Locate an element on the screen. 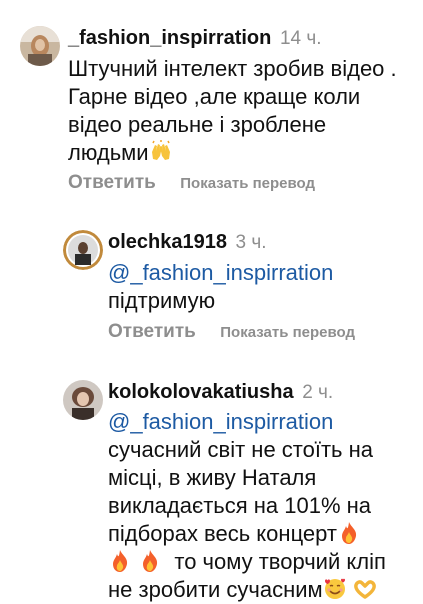 The height and width of the screenshot is (604, 423). text-line: місці, в живу Наталя is located at coordinates (212, 477).